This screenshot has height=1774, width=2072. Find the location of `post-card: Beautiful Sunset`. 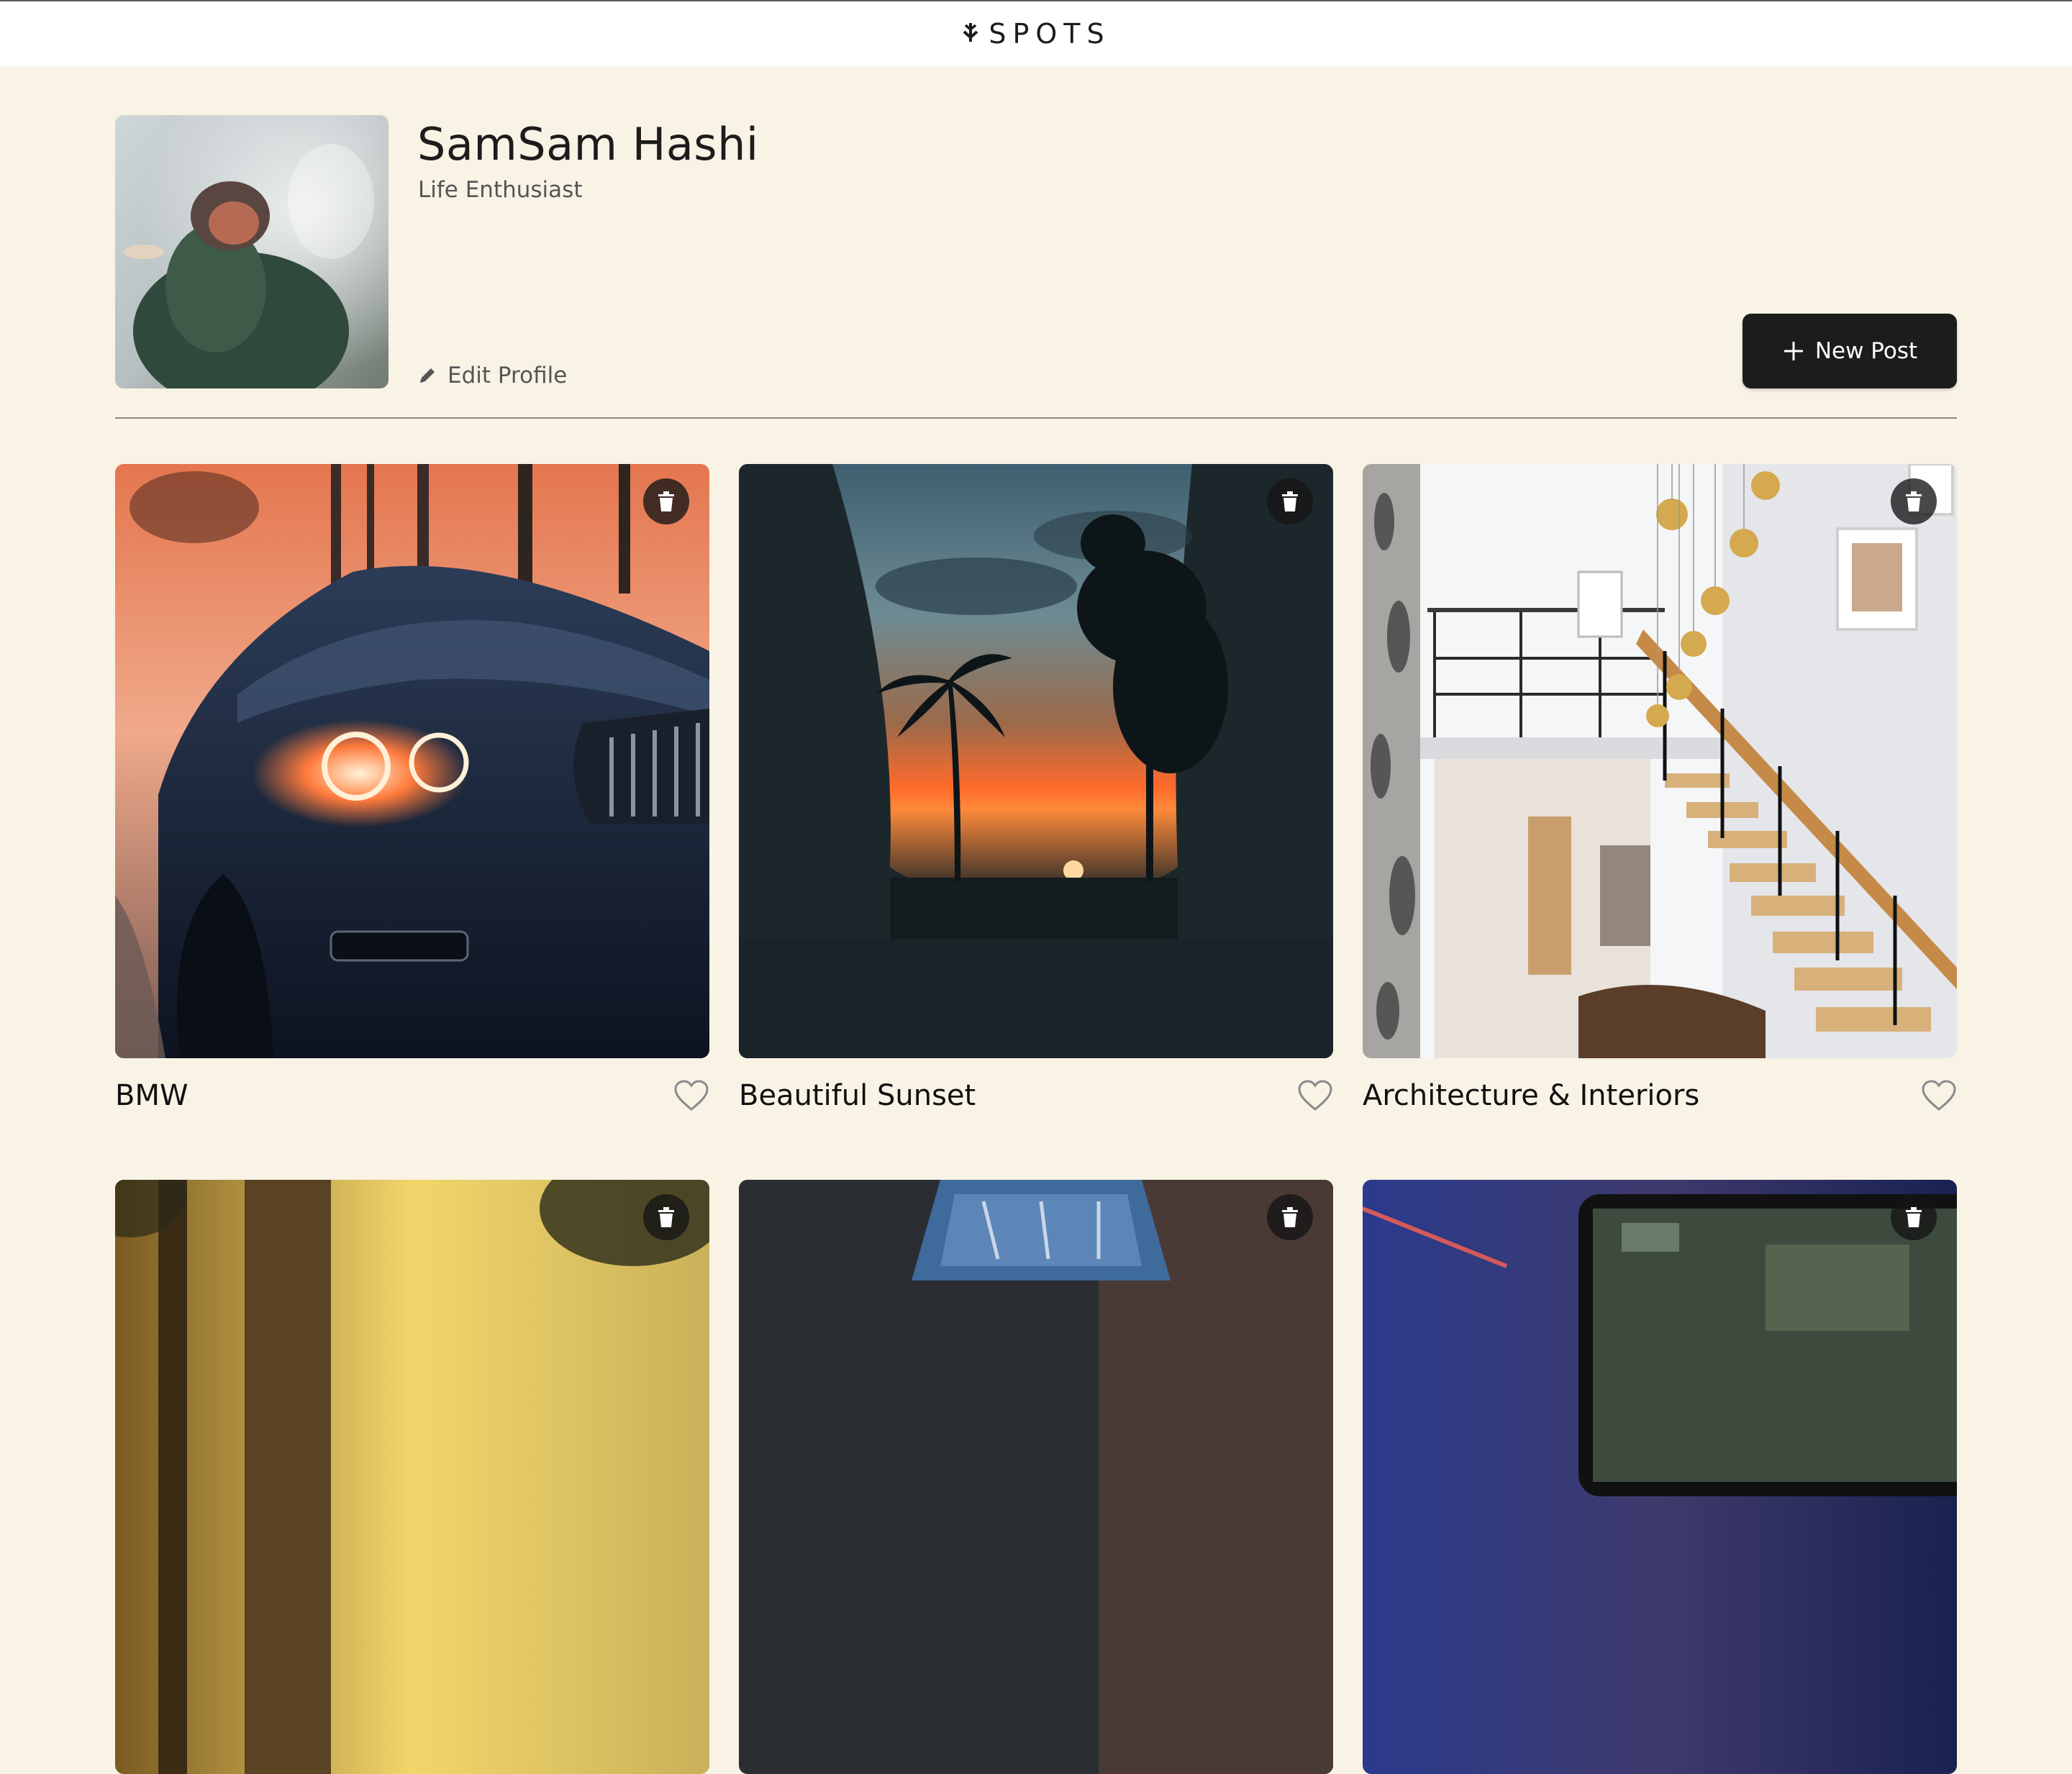

post-card: Beautiful Sunset is located at coordinates (1036, 788).